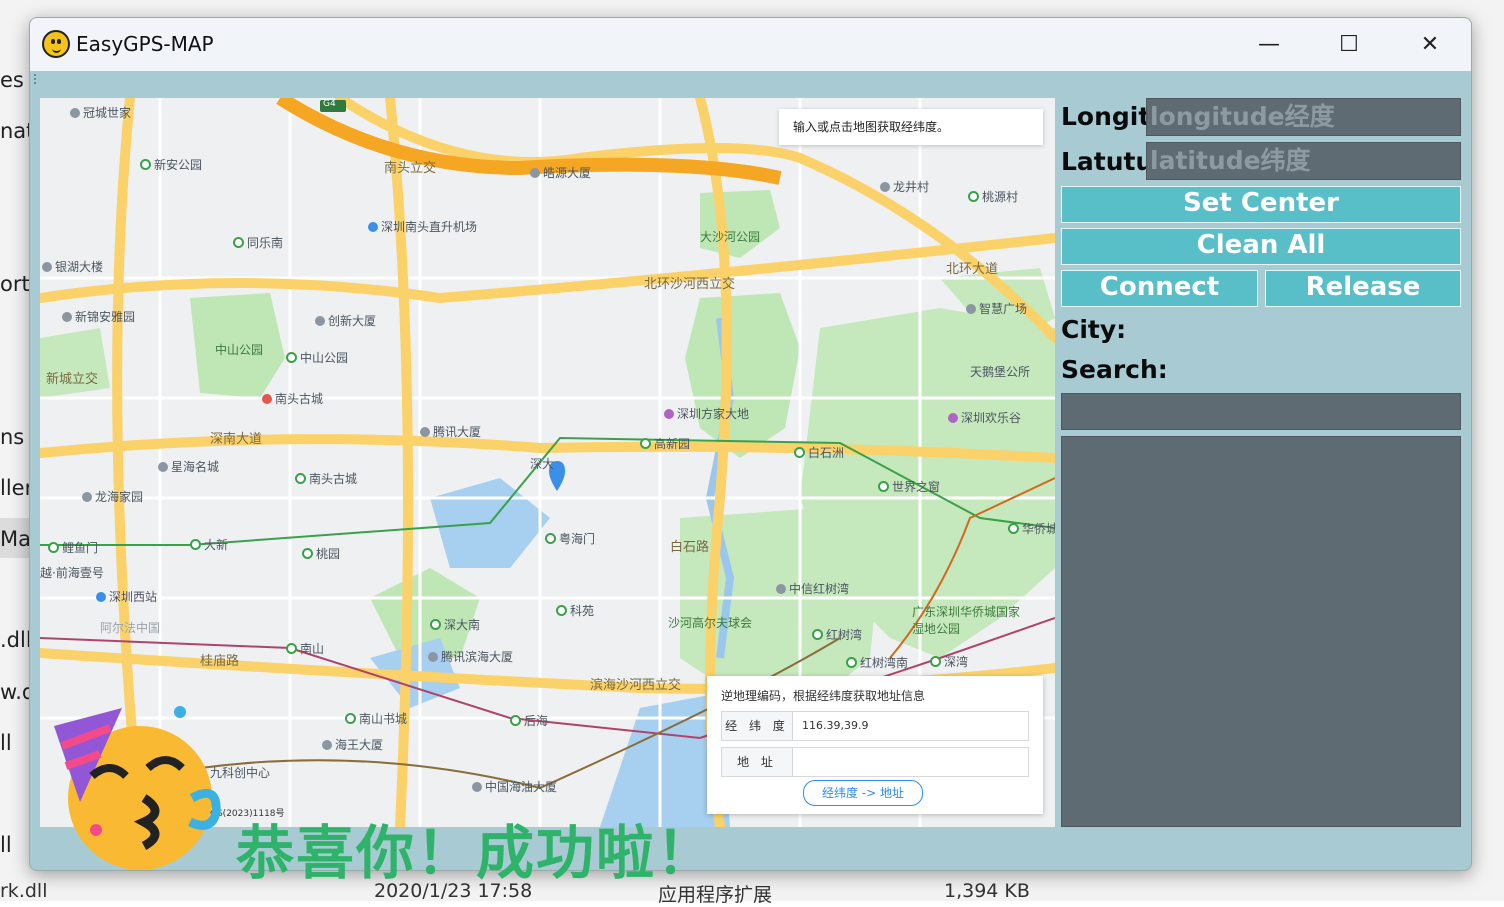  I want to click on map-metro-label: 新安公园, so click(171, 164).